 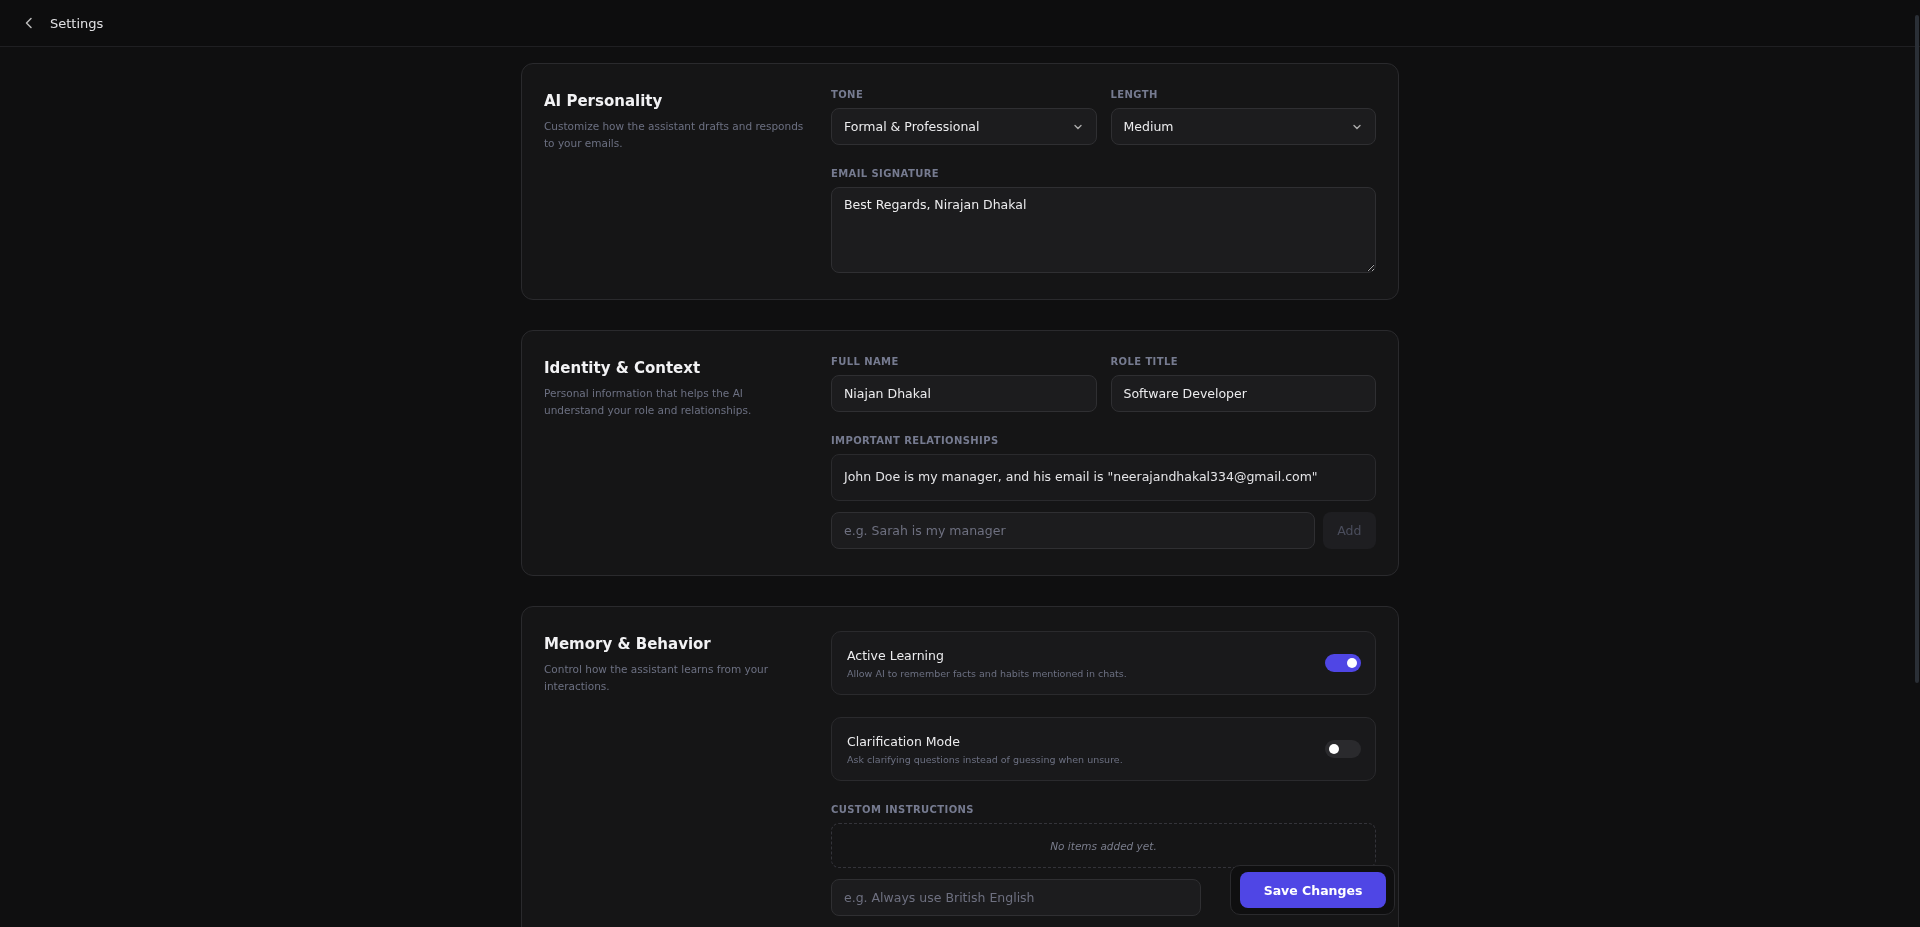 I want to click on section-title: AI Personality, so click(x=604, y=101).